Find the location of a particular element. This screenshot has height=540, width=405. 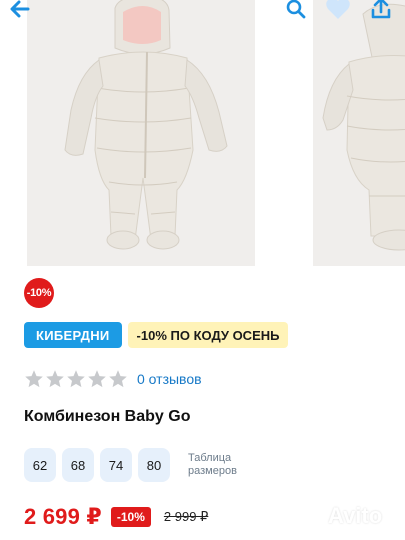

favorite-button is located at coordinates (338, 13).